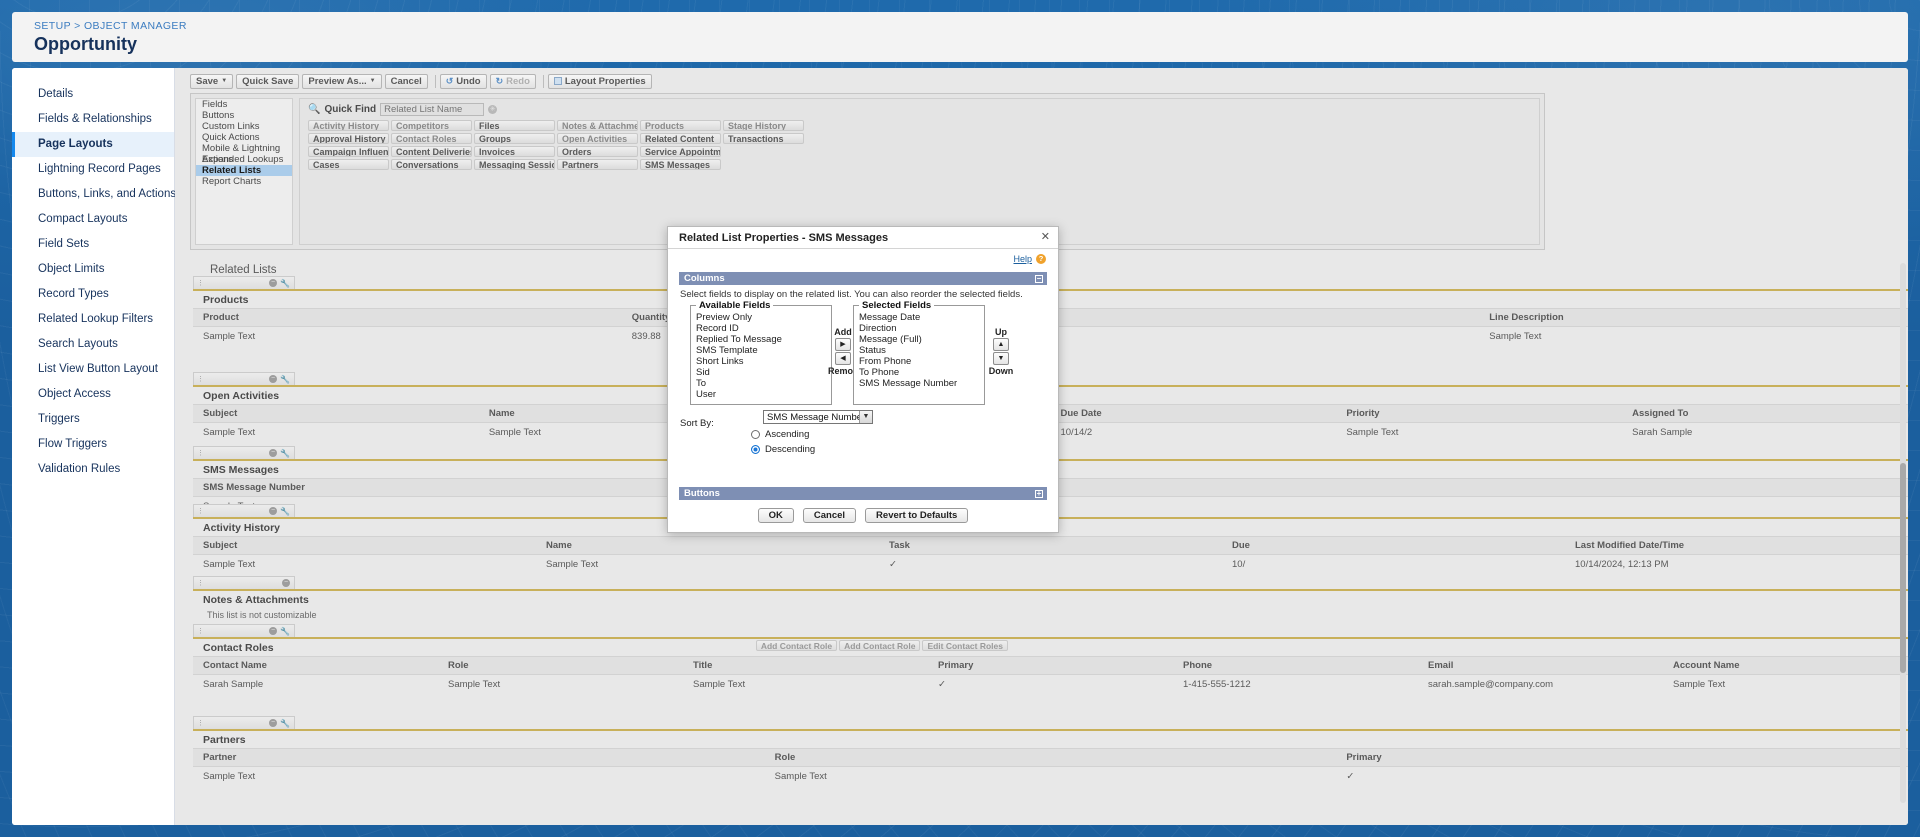 Image resolution: width=1920 pixels, height=837 pixels. Describe the element at coordinates (1001, 358) in the screenshot. I see `move-down-button: ▼` at that location.